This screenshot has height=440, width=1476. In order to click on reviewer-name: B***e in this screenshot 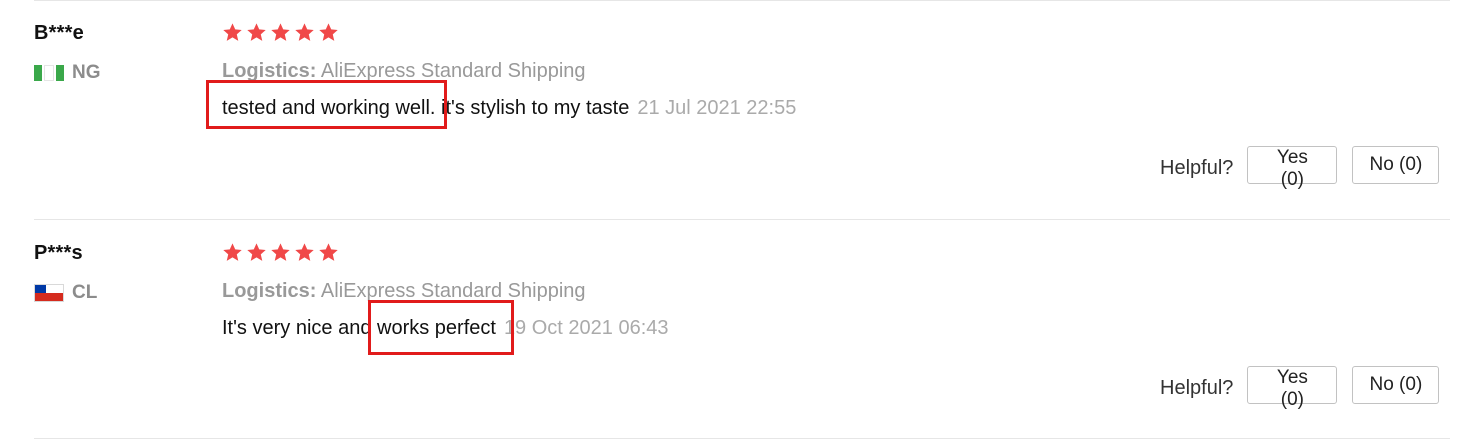, I will do `click(59, 33)`.